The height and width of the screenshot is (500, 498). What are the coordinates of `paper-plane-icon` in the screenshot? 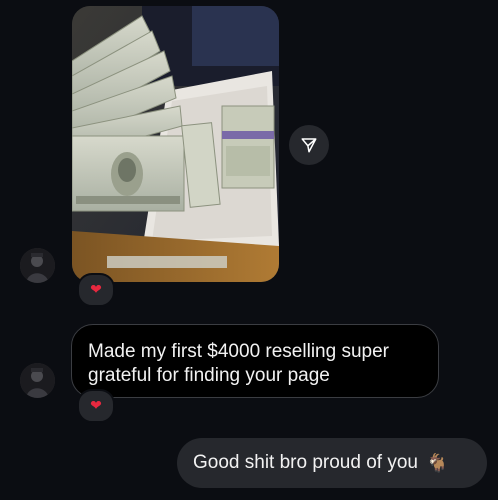 It's located at (309, 145).